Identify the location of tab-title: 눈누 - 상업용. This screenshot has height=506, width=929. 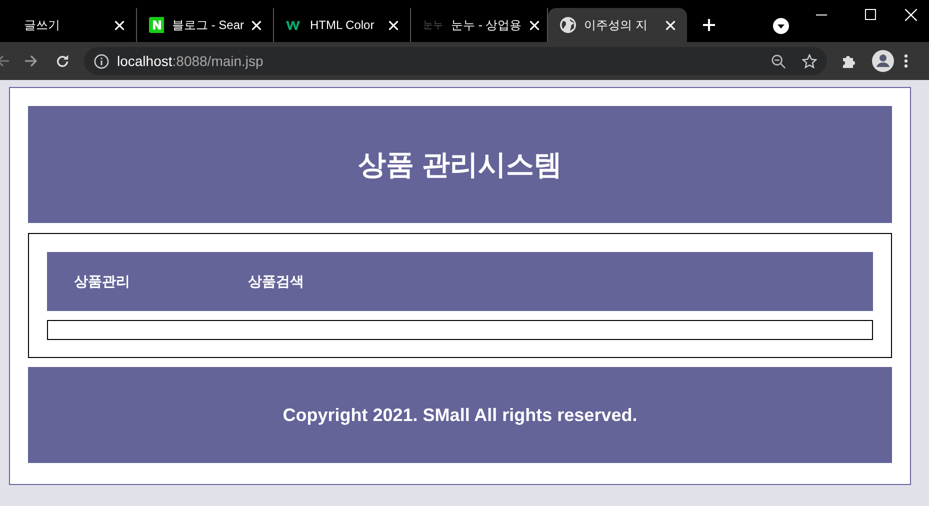
(486, 25).